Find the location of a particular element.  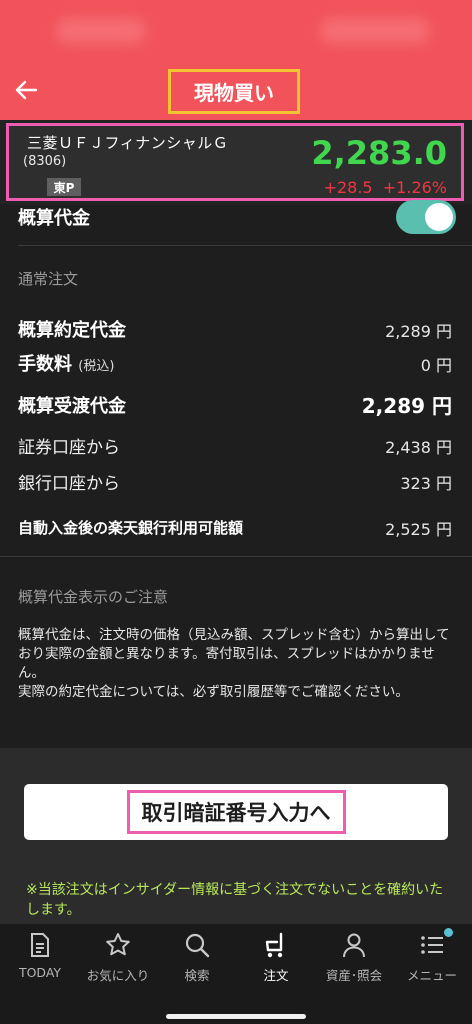

cart-icon is located at coordinates (274, 945).